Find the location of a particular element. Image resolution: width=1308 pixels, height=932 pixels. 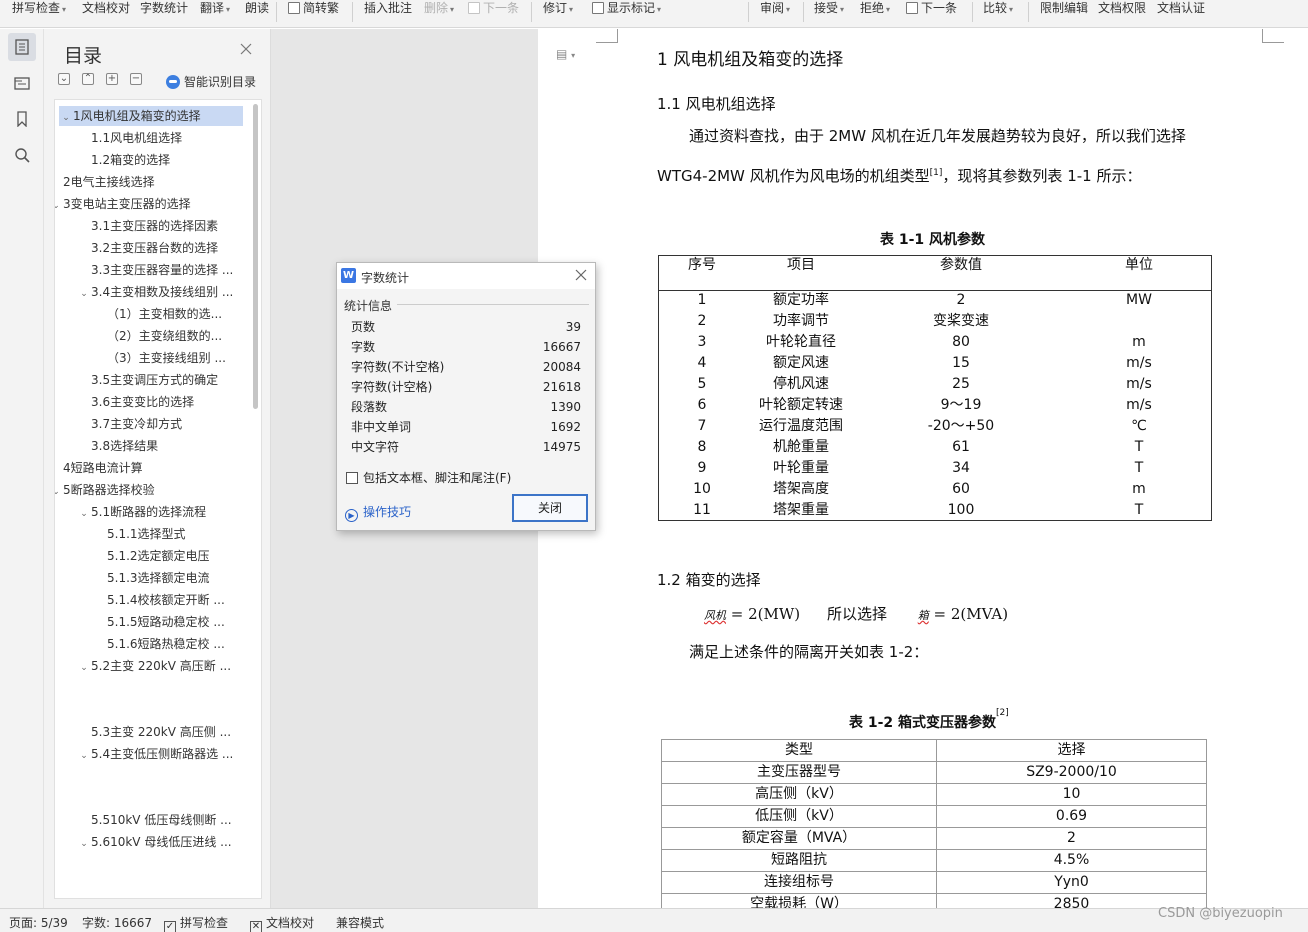

collapse-all-icon: ⌄ is located at coordinates (64, 79).